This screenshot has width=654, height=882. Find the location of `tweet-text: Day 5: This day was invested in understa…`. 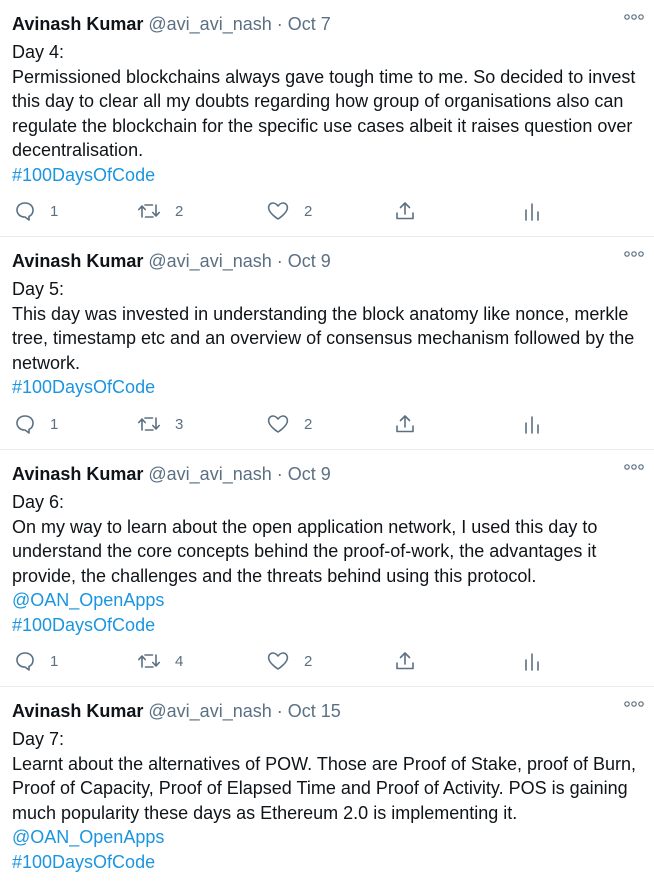

tweet-text: Day 5: This day was invested in understa… is located at coordinates (326, 338).